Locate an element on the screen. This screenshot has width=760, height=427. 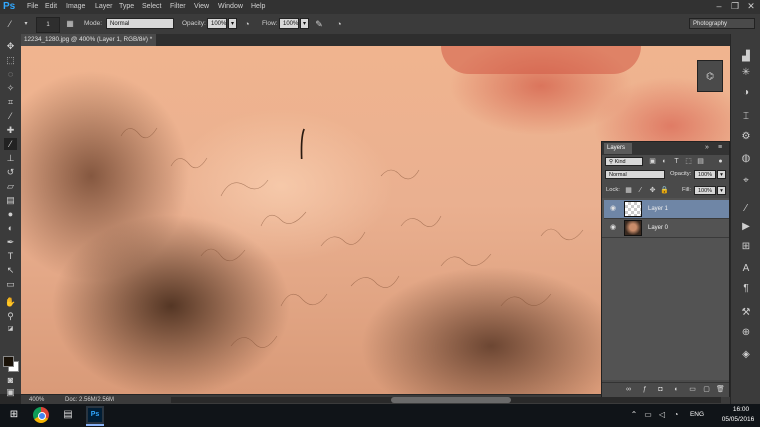
blur-tool-icon: ● is located at coordinates (10, 214).